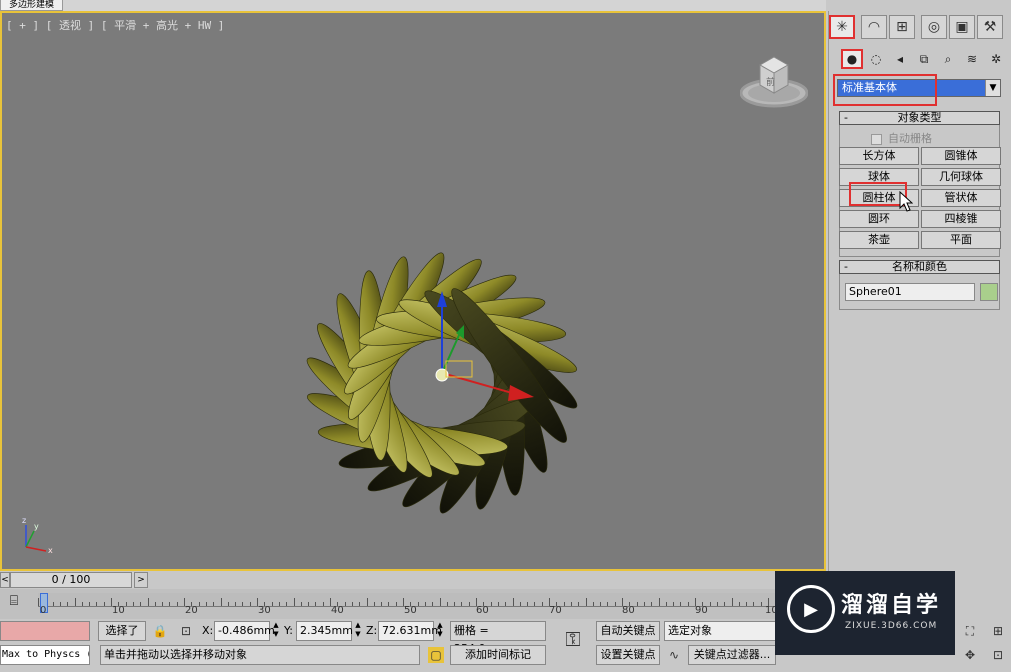  I want to click on title-strip: 多边形建模, so click(413, 5).